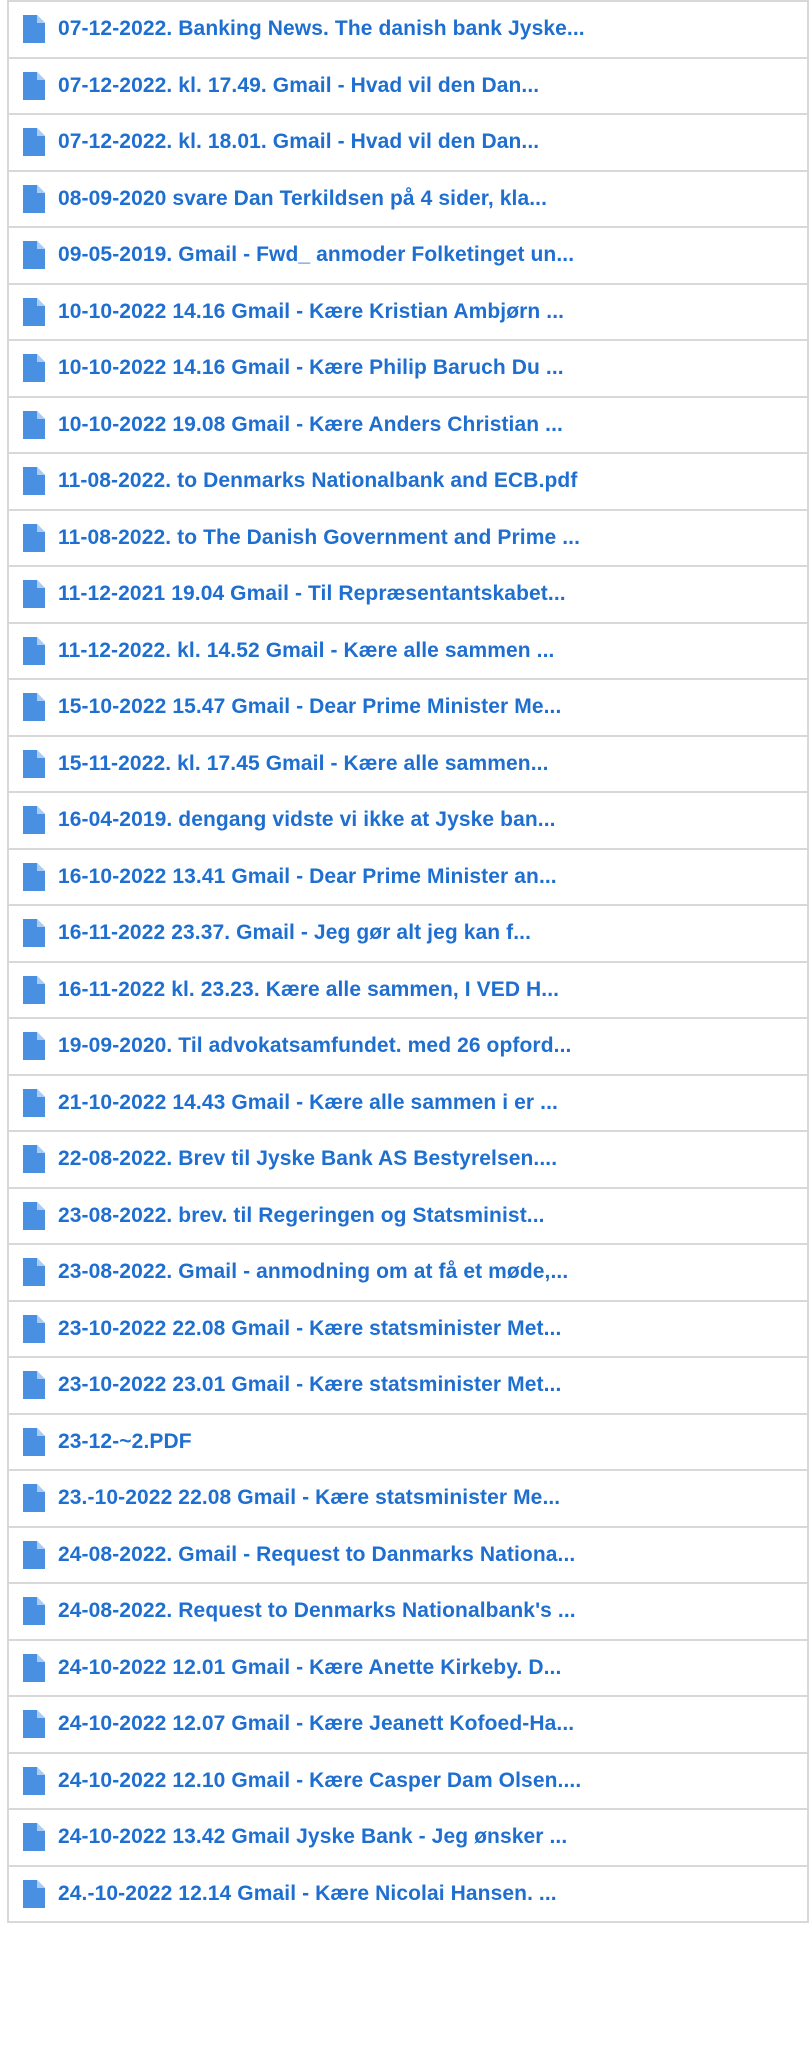 Image resolution: width=811 pixels, height=2049 pixels. Describe the element at coordinates (125, 1442) in the screenshot. I see `file-link: 23-12-~2.PDF` at that location.